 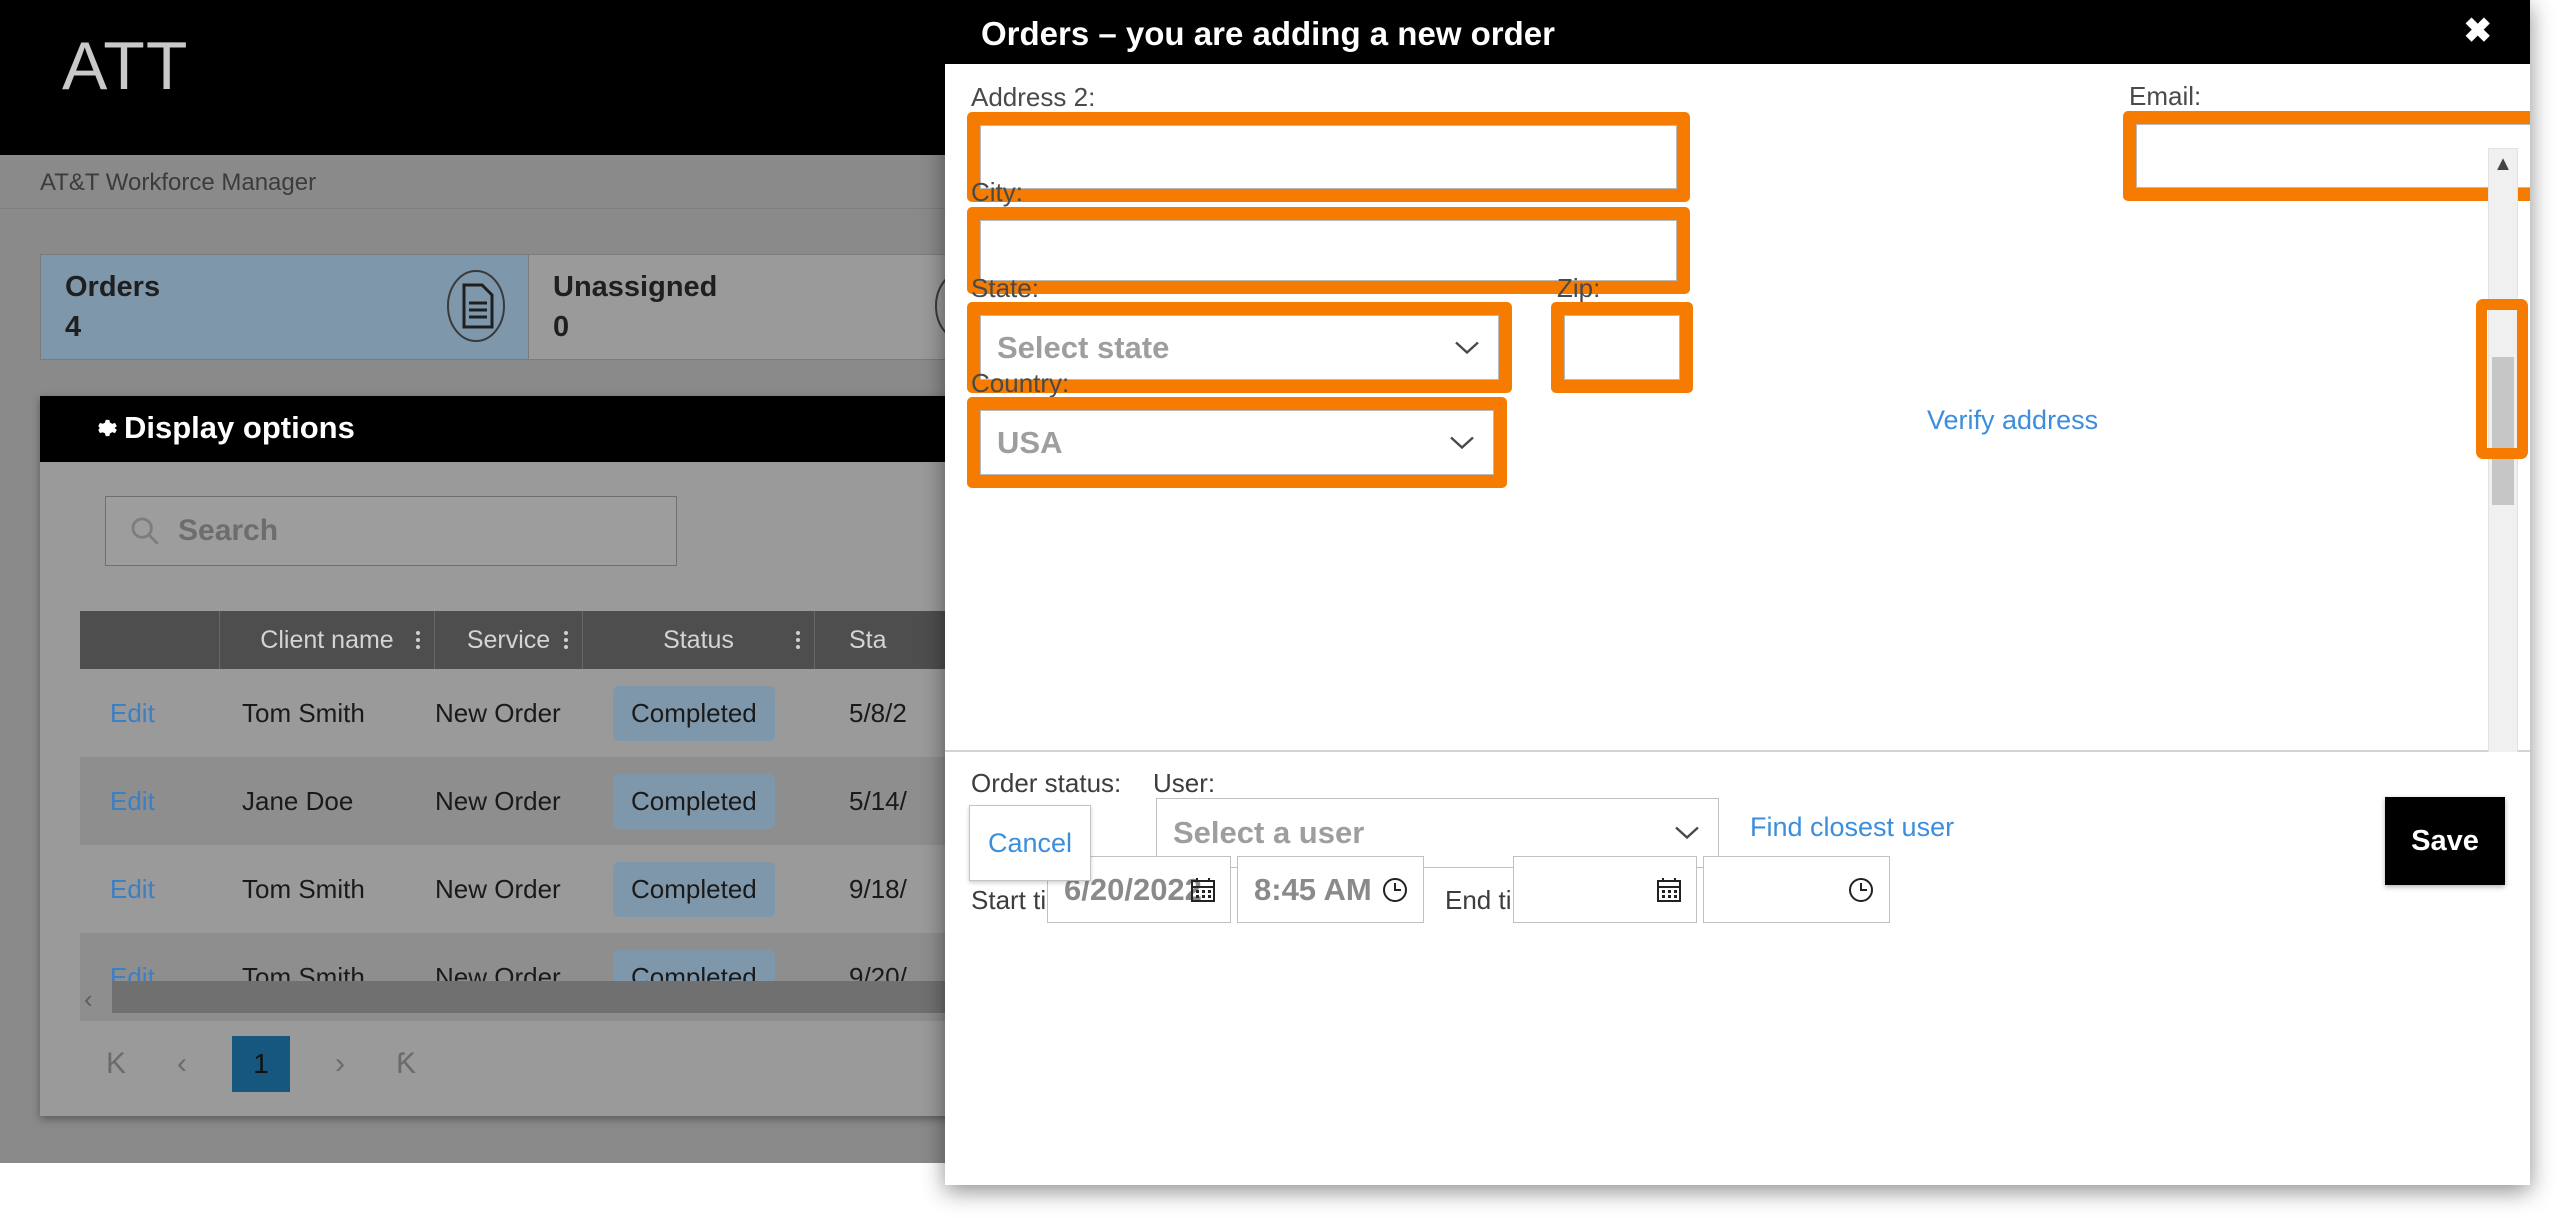 I want to click on tile-unassigned: Unassigned 0, so click(x=773, y=307).